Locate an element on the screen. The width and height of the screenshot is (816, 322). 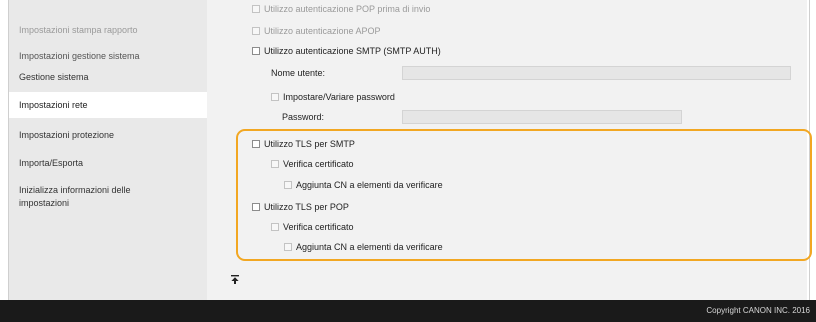
back-to-top-icon is located at coordinates (235, 279).